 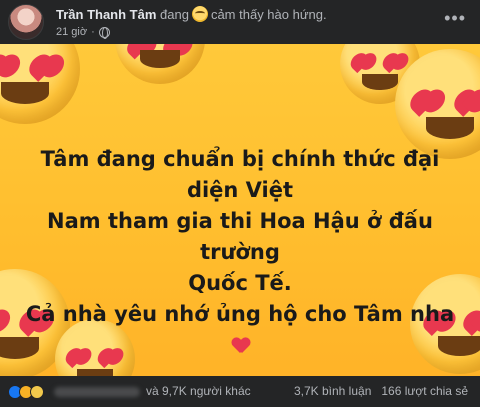 What do you see at coordinates (26, 392) in the screenshot?
I see `reaction-icons` at bounding box center [26, 392].